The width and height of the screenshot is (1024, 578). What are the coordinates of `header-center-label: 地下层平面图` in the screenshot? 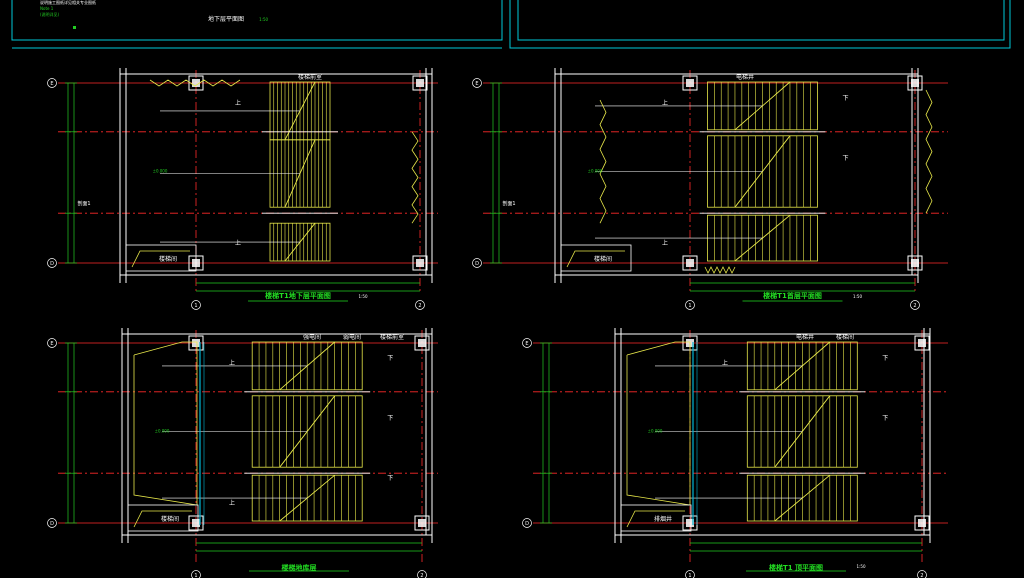 It's located at (226, 19).